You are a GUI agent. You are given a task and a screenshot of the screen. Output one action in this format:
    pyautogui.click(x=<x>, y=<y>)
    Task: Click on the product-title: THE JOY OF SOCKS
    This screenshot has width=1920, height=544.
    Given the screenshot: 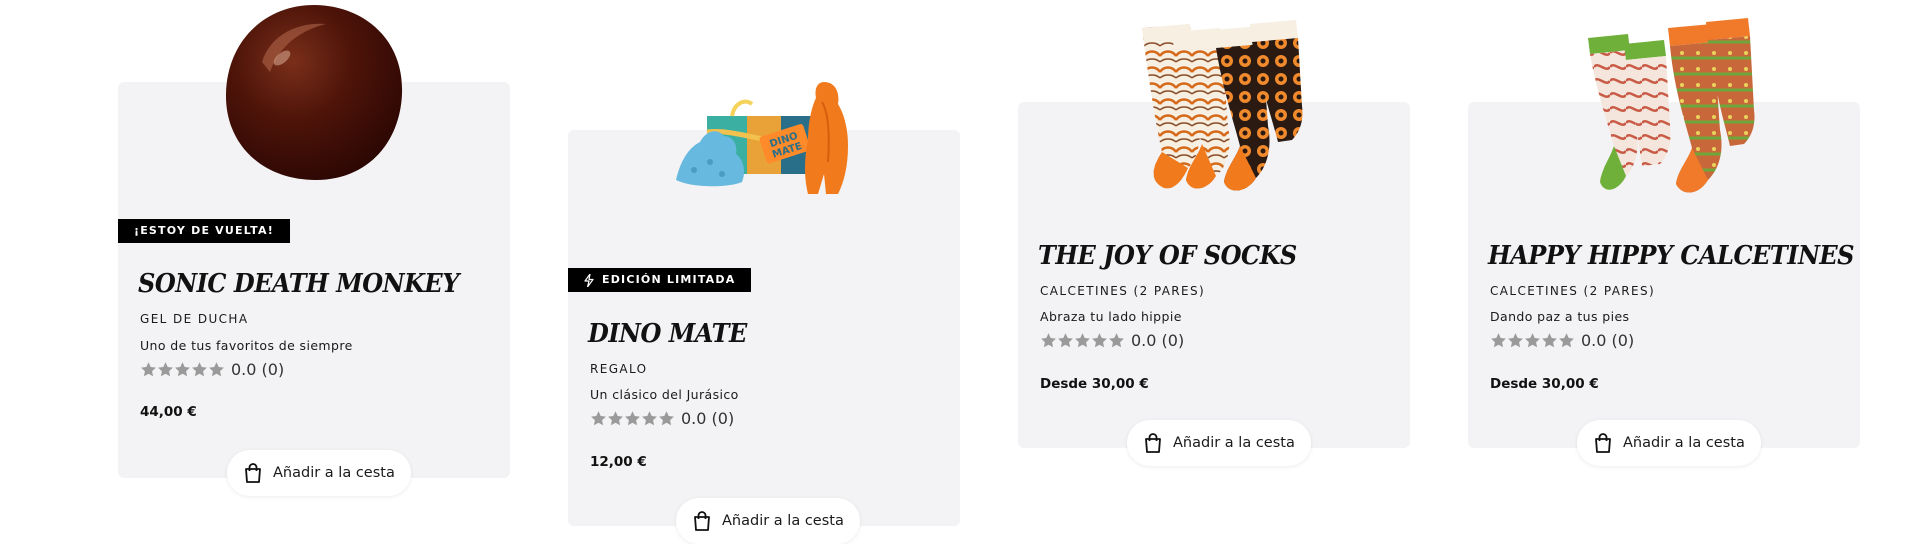 What is the action you would take?
    pyautogui.click(x=1167, y=254)
    